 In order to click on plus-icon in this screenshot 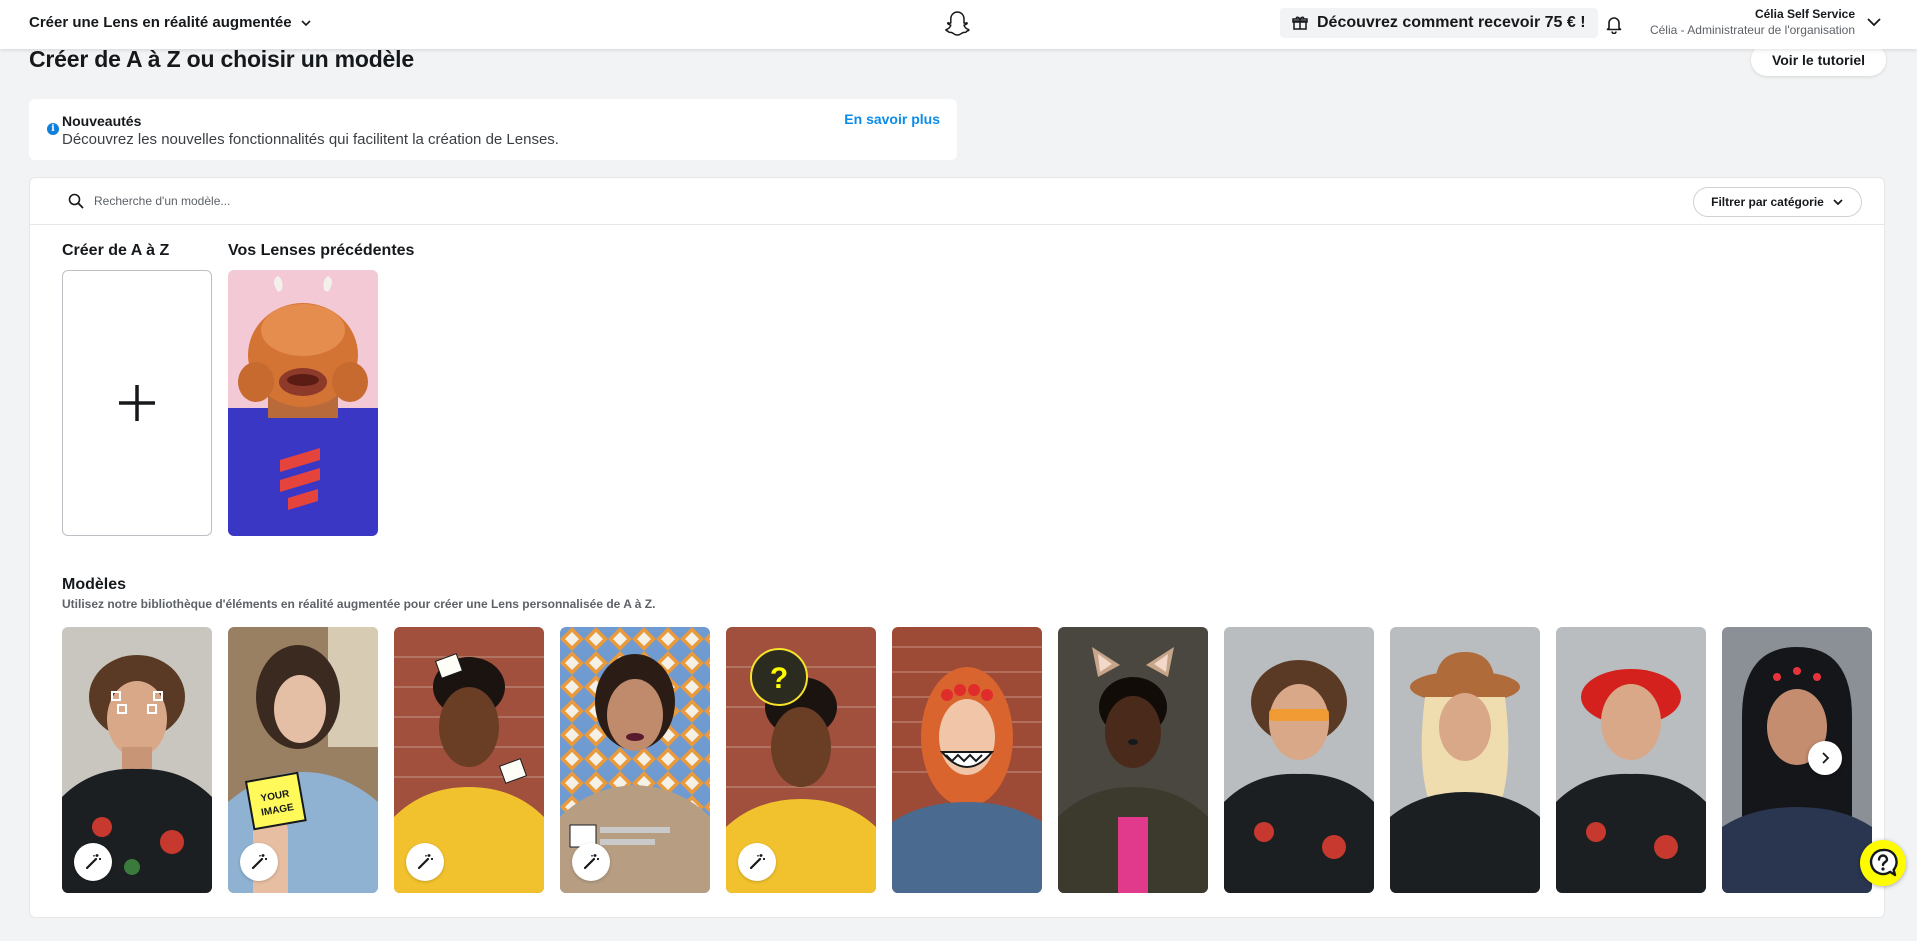, I will do `click(137, 403)`.